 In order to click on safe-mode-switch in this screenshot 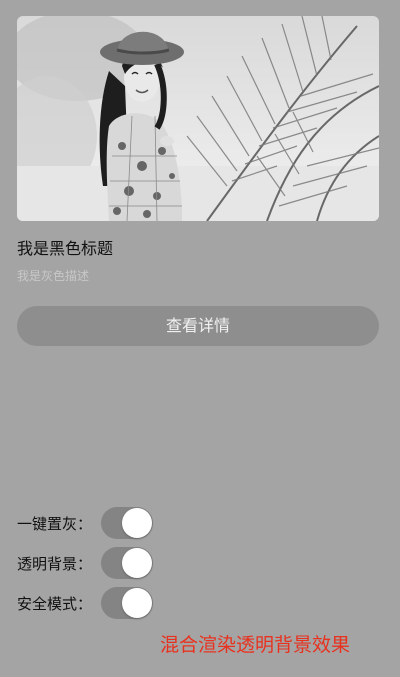, I will do `click(127, 603)`.